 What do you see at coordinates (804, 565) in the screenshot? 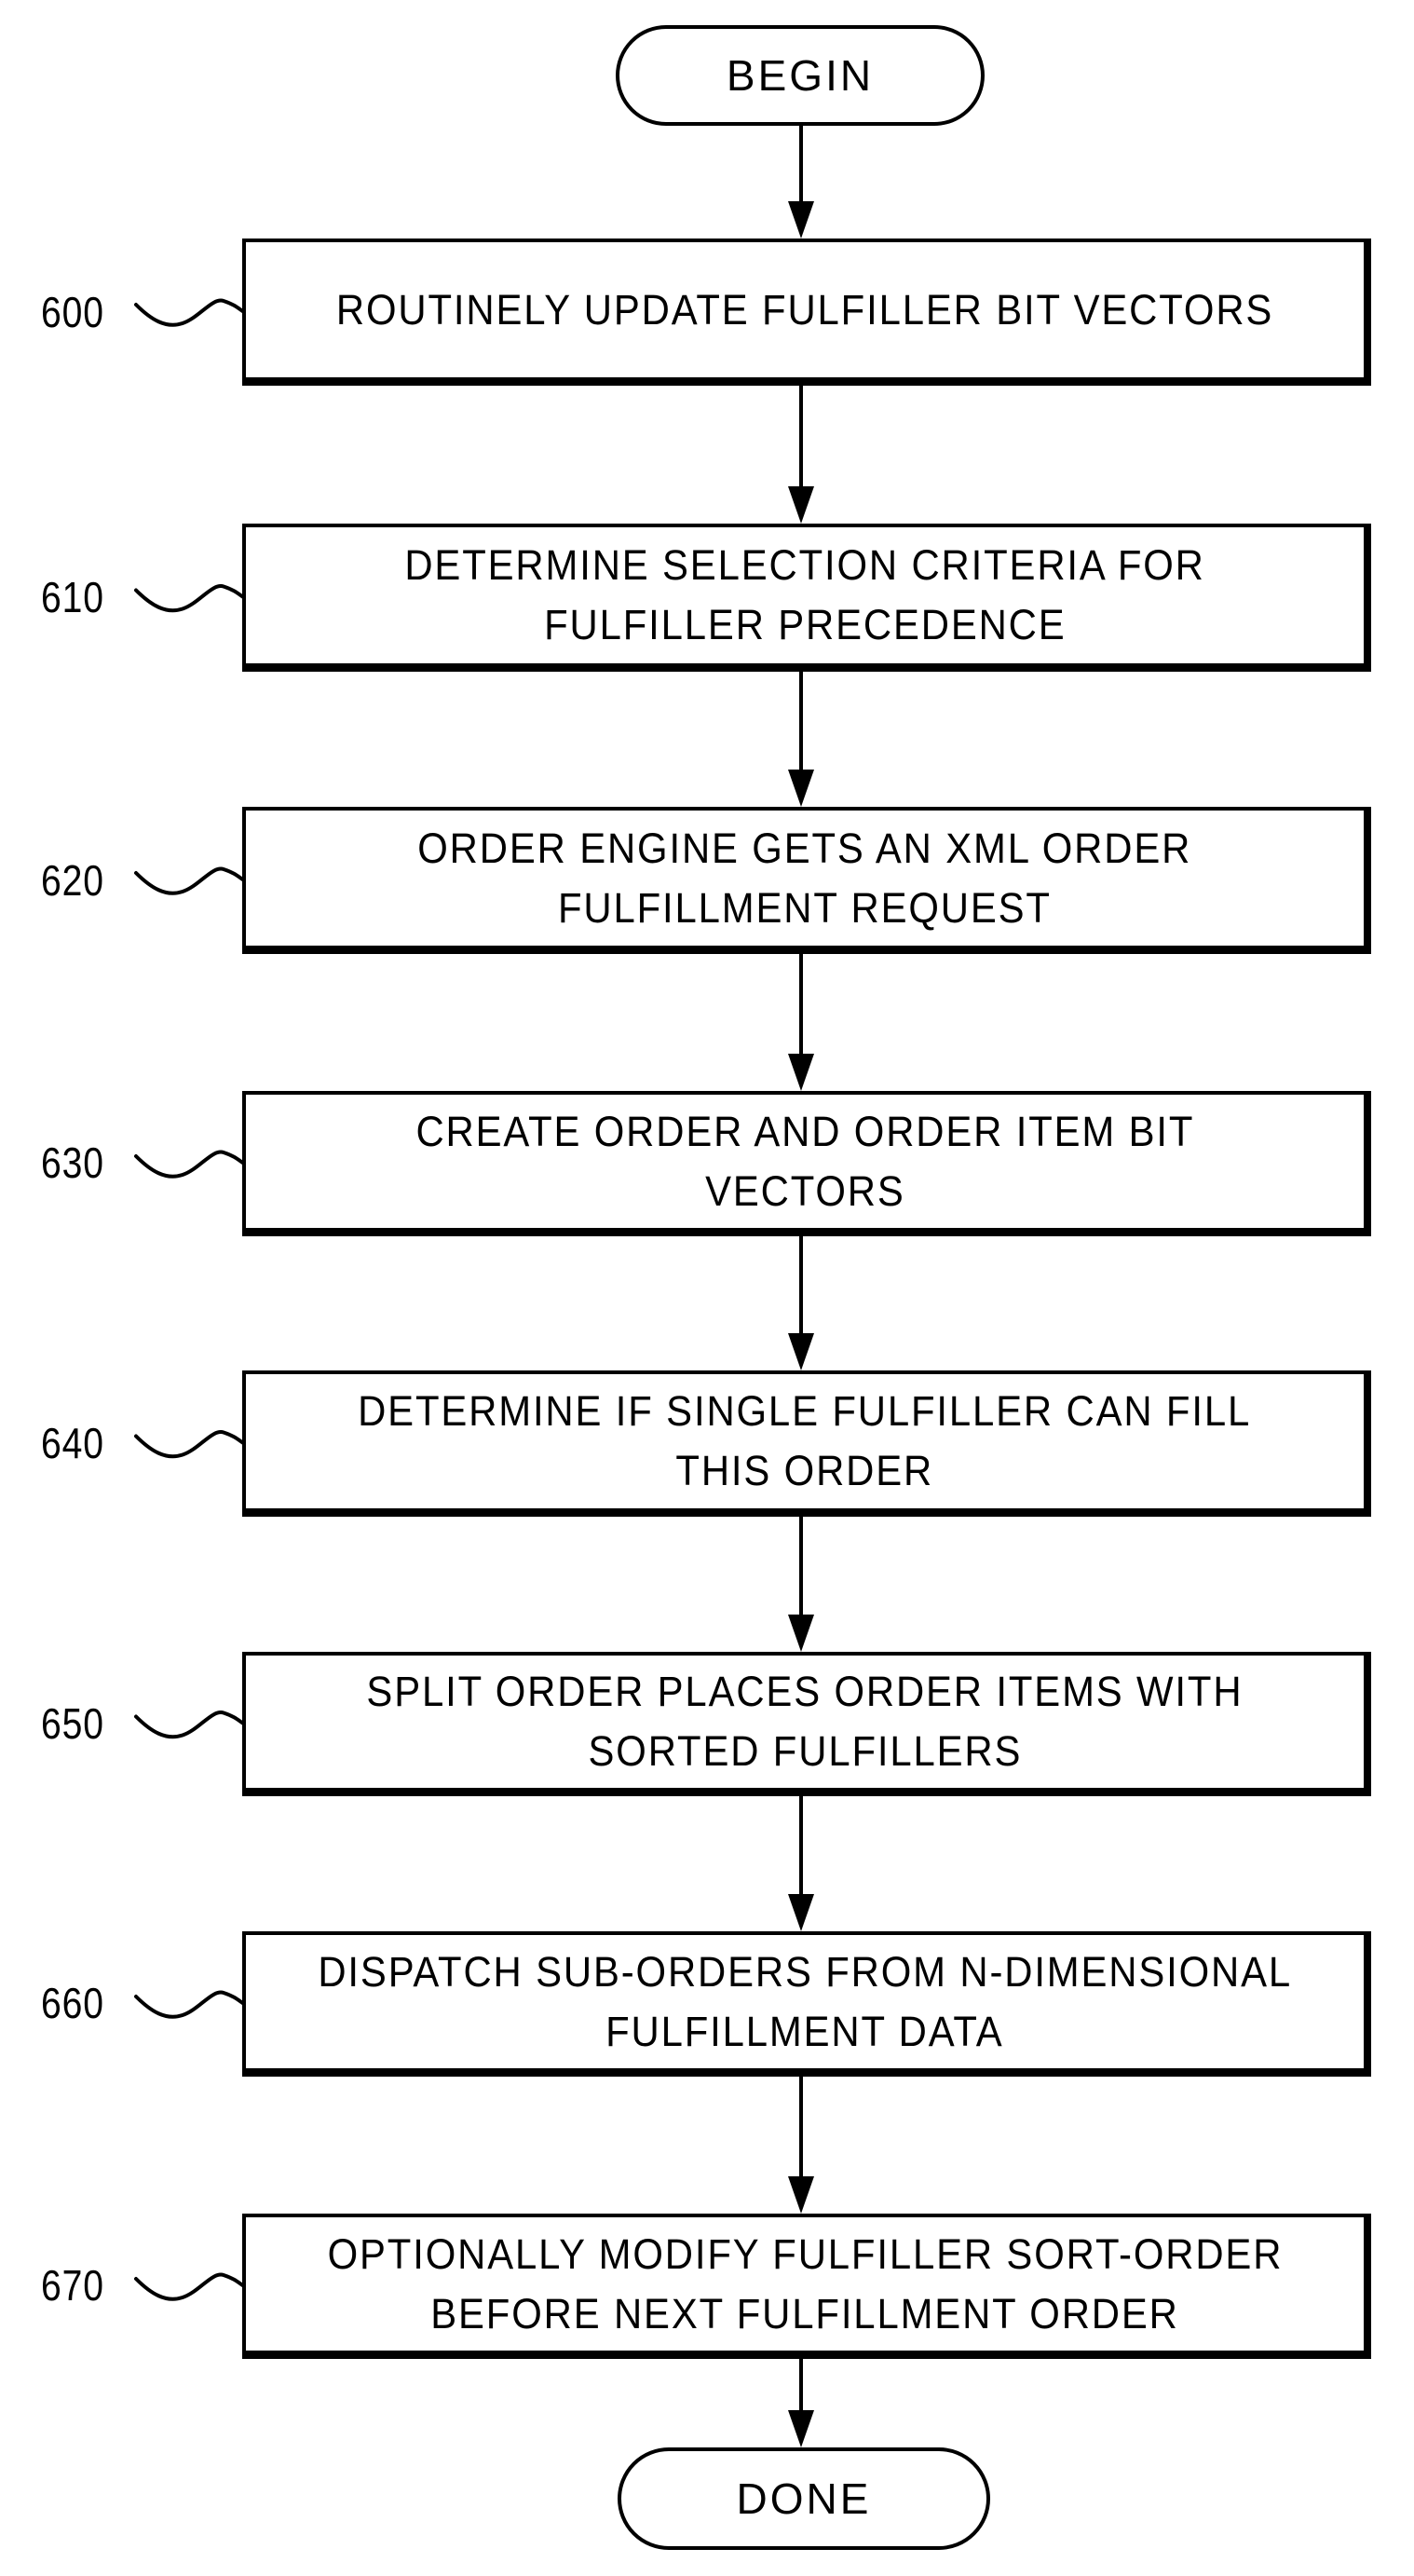
I see `step-610-text-line-1: DETERMINE SELECTION CRITERIA FOR` at bounding box center [804, 565].